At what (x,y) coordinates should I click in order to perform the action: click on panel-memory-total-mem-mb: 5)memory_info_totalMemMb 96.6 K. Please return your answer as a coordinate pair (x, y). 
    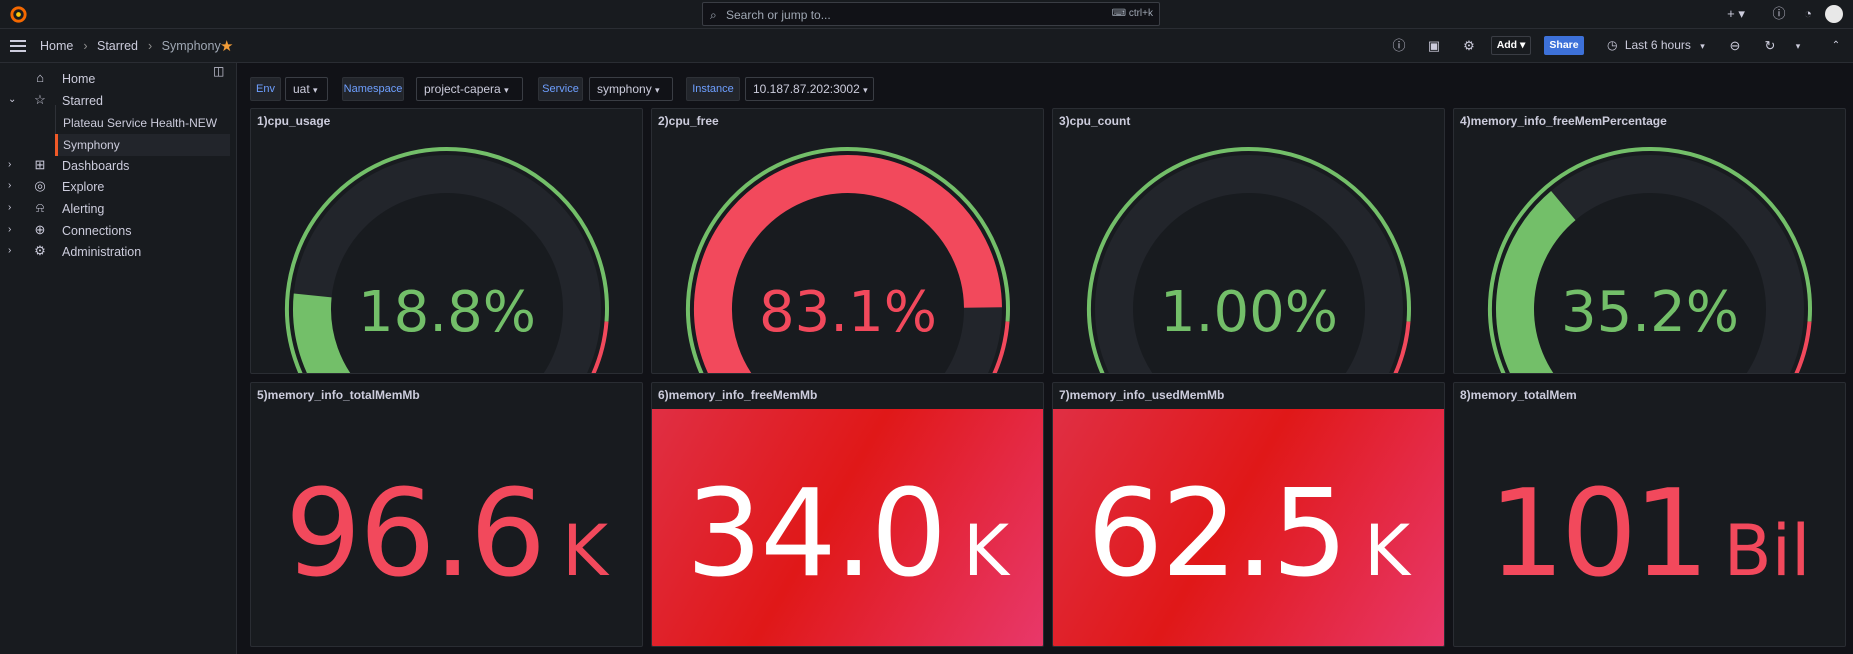
    Looking at the image, I should click on (446, 514).